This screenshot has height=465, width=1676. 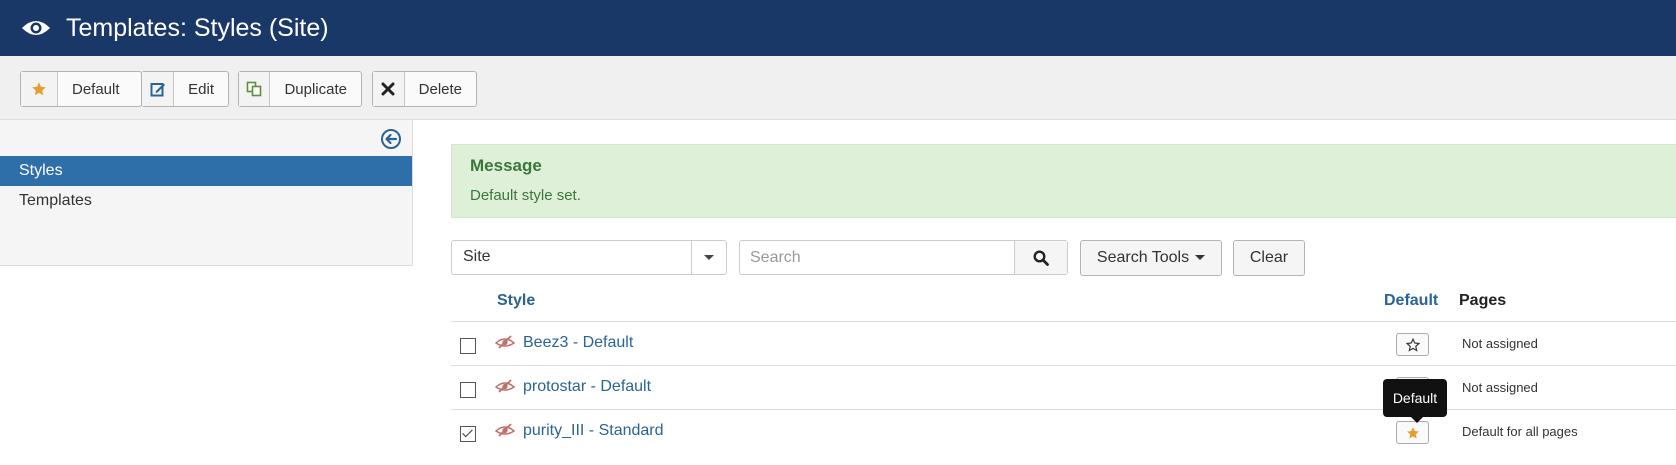 What do you see at coordinates (1411, 301) in the screenshot?
I see `column-header-default: Default` at bounding box center [1411, 301].